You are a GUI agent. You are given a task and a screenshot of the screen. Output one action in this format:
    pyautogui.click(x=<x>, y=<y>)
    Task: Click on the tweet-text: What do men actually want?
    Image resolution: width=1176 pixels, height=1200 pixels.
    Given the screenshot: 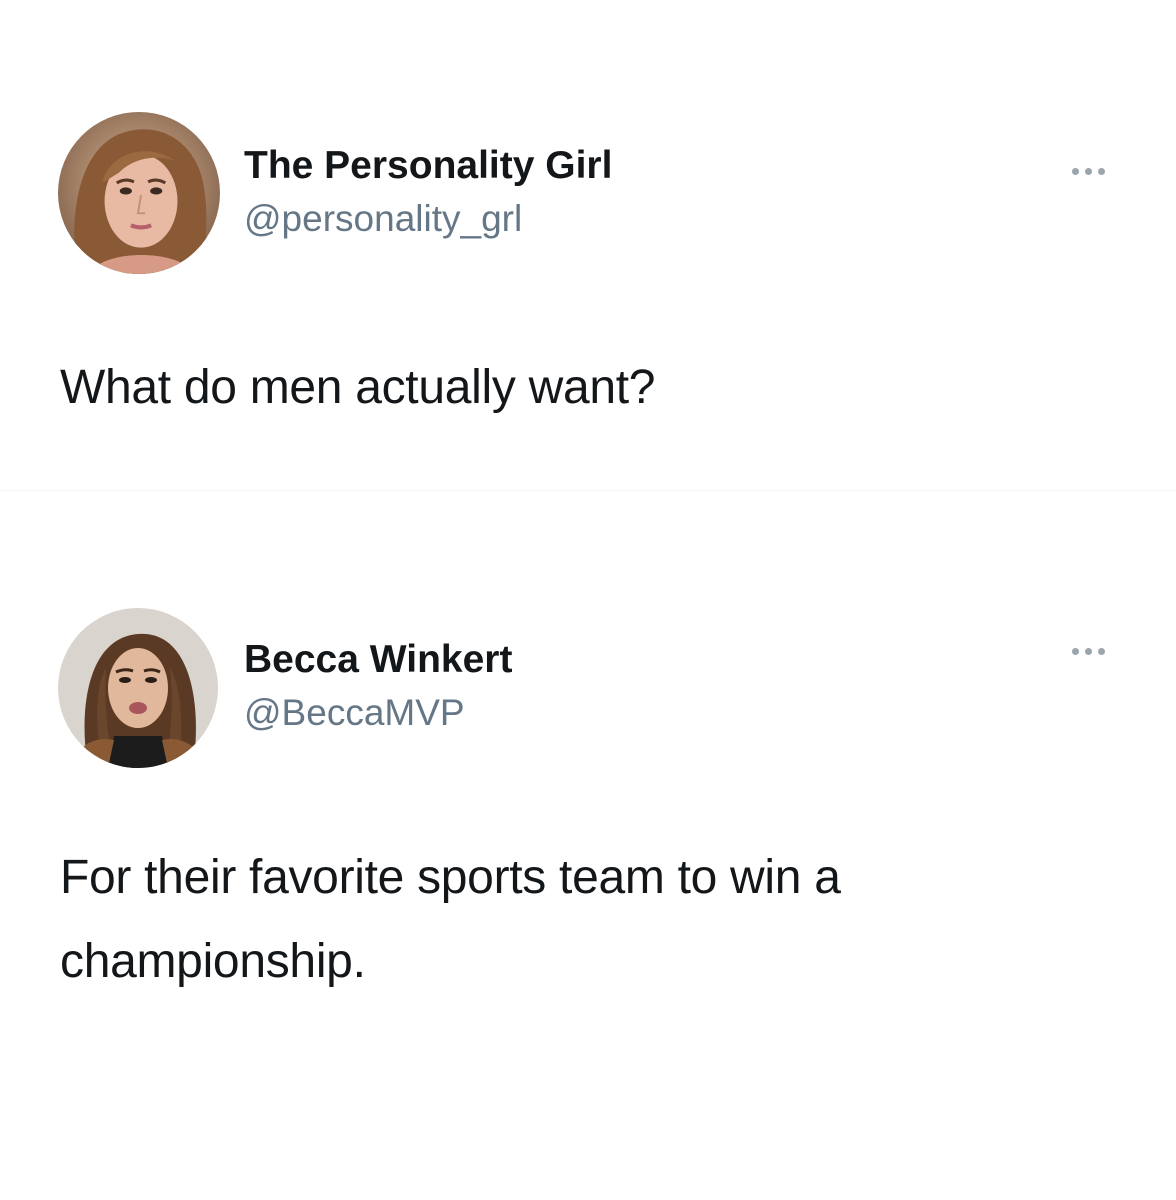 What is the action you would take?
    pyautogui.click(x=358, y=387)
    